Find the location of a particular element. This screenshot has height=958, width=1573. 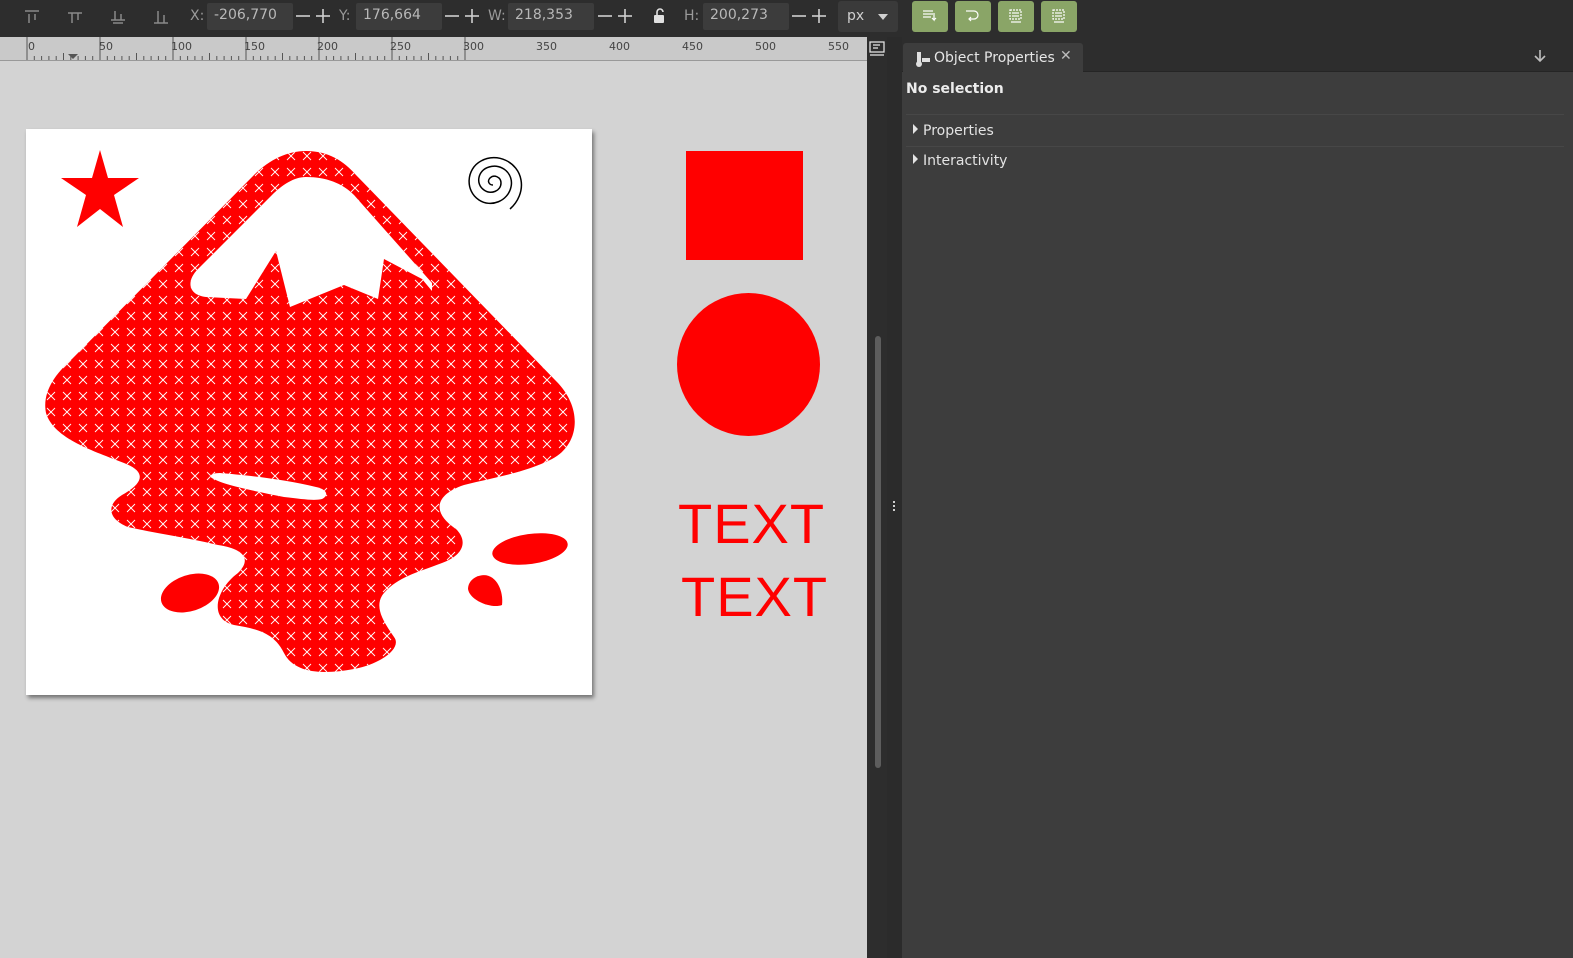

snap-to-path-icon is located at coordinates (930, 16).